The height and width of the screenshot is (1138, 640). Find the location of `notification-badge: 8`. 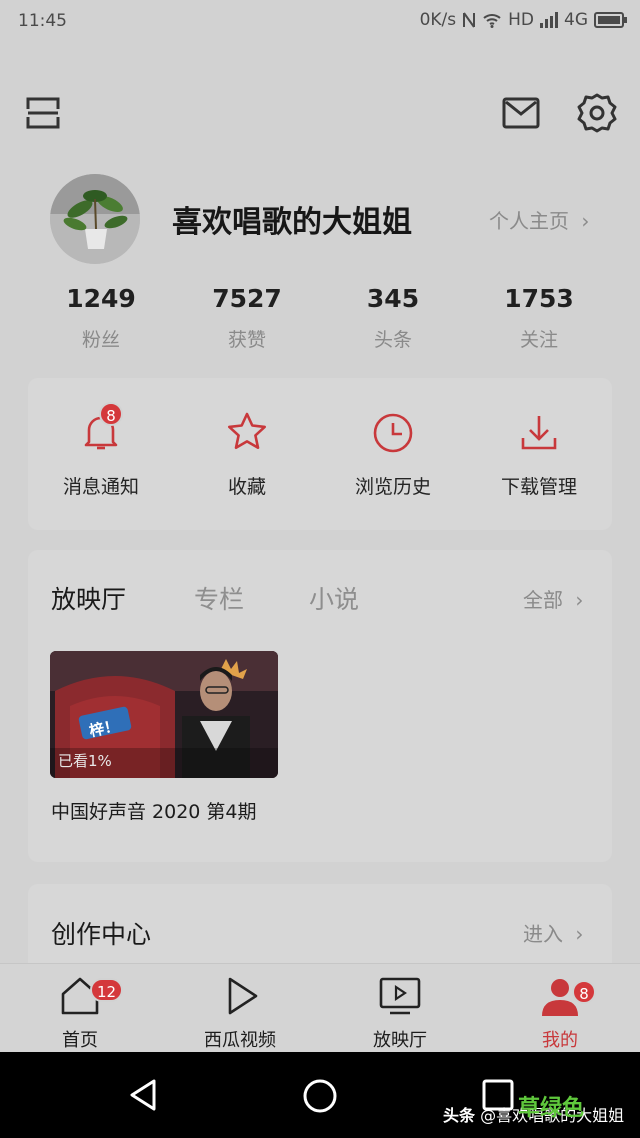

notification-badge: 8 is located at coordinates (111, 414).